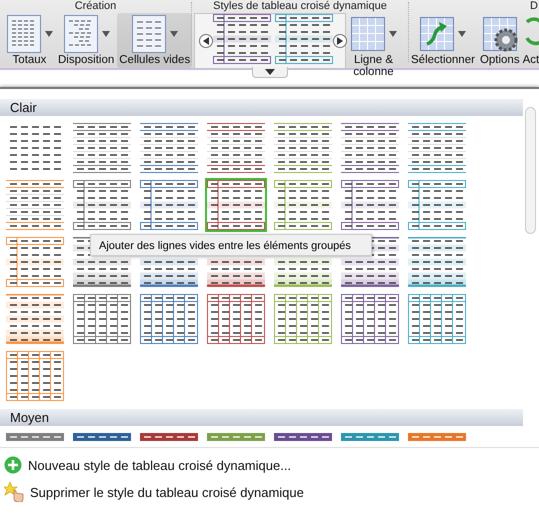 The width and height of the screenshot is (539, 515). What do you see at coordinates (443, 40) in the screenshot?
I see `ribbon-button: Sélectionner` at bounding box center [443, 40].